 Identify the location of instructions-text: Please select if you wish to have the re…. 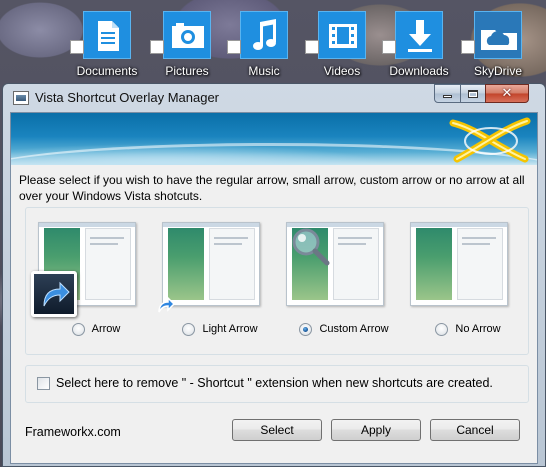
(272, 188).